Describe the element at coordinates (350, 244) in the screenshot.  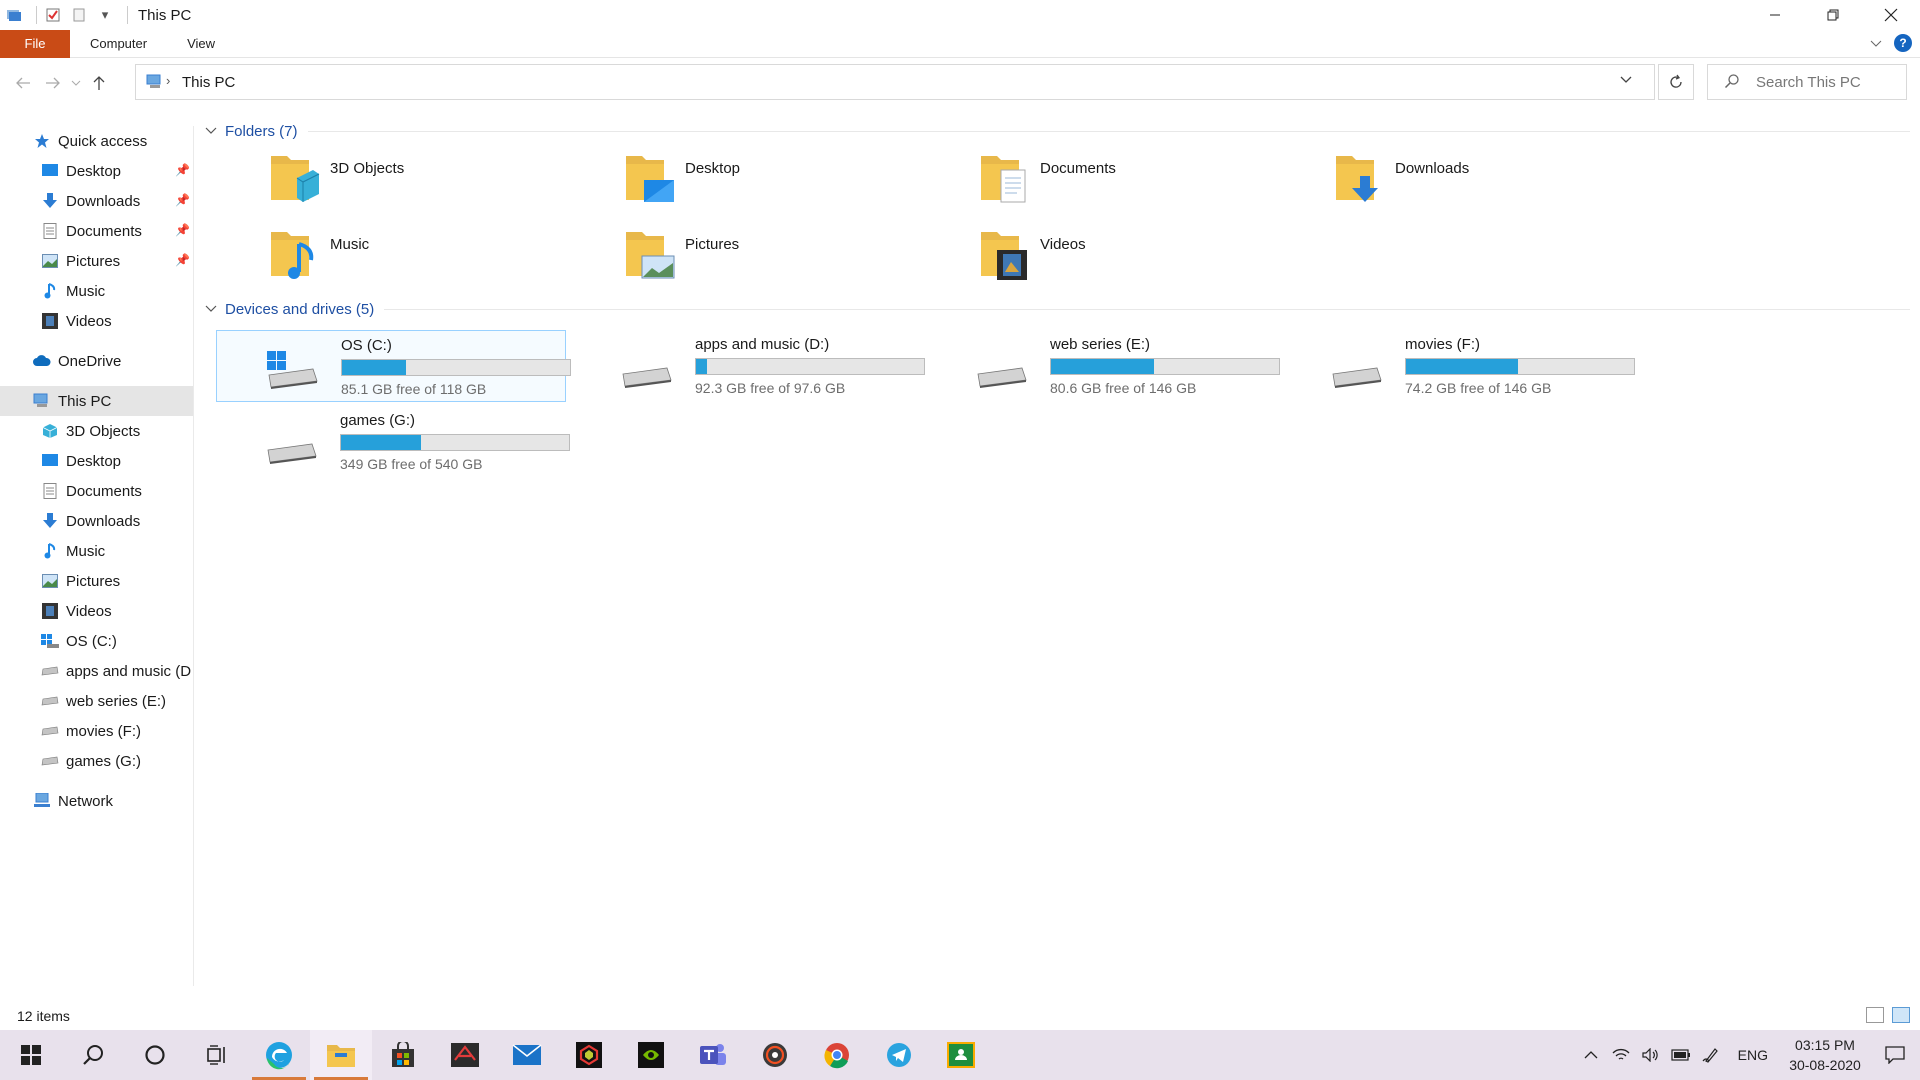
I see `folder-label: Music` at that location.